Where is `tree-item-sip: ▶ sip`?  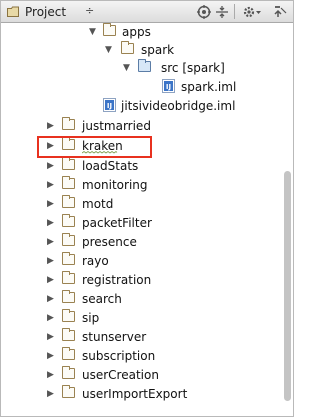 tree-item-sip: ▶ sip is located at coordinates (141, 318).